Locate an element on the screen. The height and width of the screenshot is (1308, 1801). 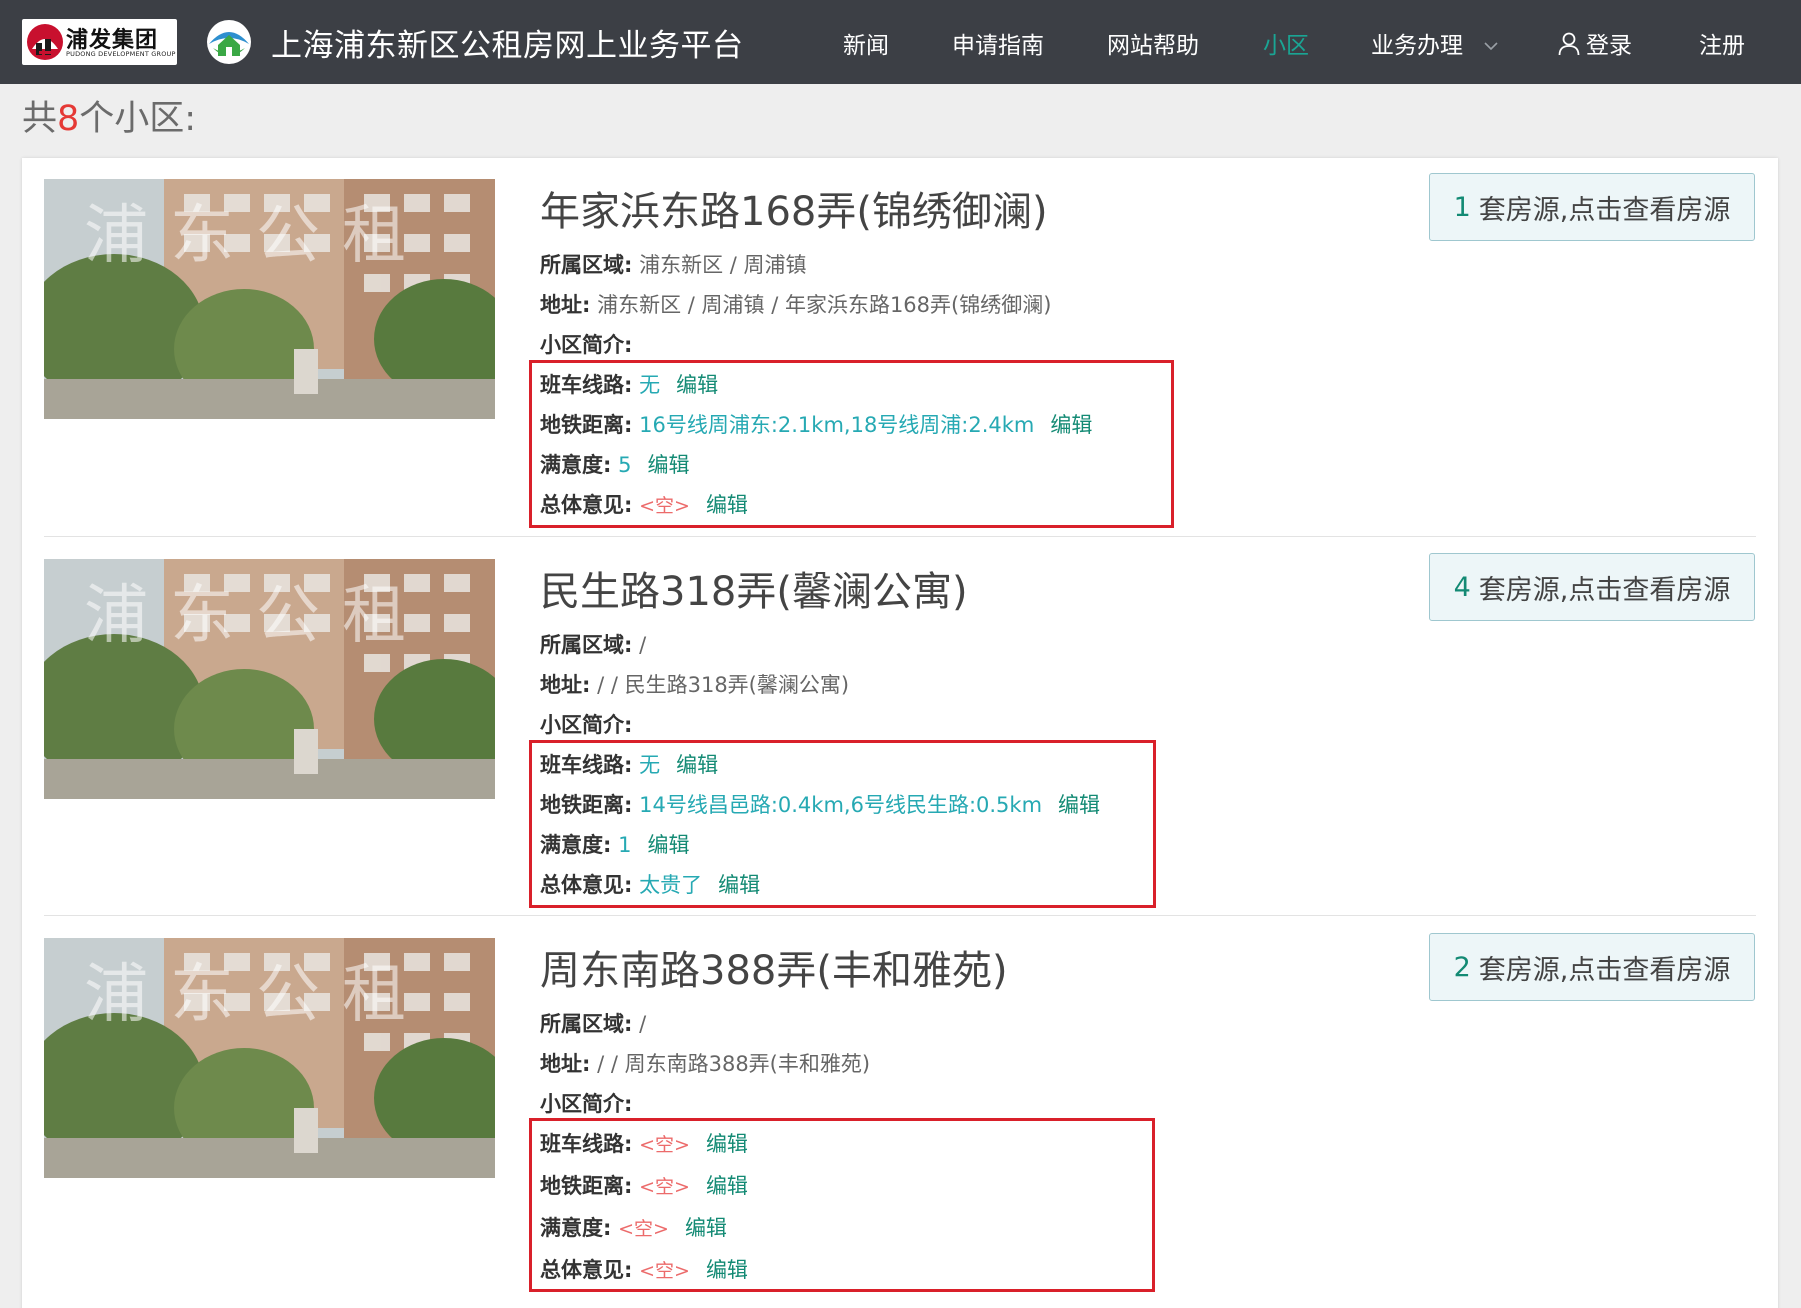
address-row: 地址: / / 周东南路388弄(丰和雅苑) is located at coordinates (705, 1064).